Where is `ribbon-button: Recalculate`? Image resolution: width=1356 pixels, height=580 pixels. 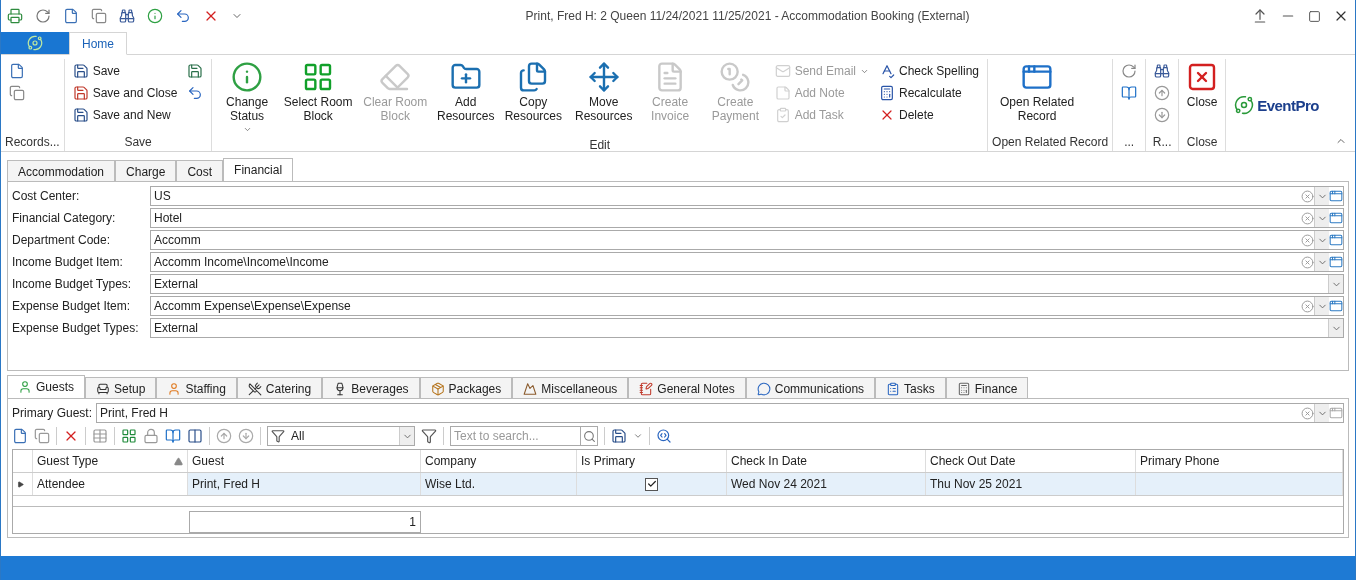
ribbon-button: Recalculate is located at coordinates (929, 93).